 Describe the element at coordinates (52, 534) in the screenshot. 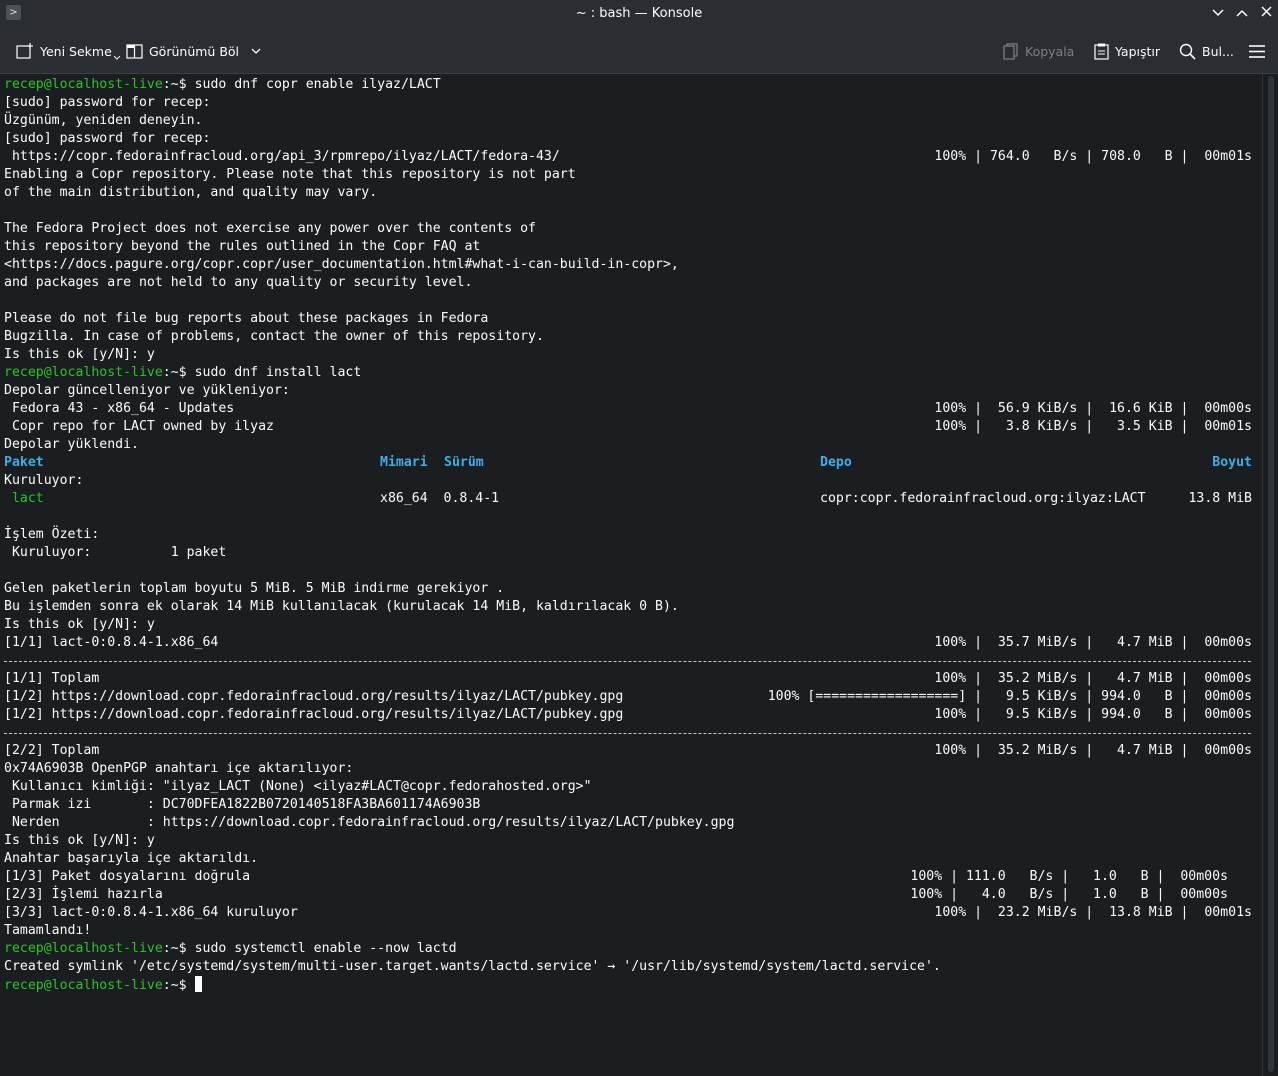

I see `output-line: İşlem Özeti:` at that location.